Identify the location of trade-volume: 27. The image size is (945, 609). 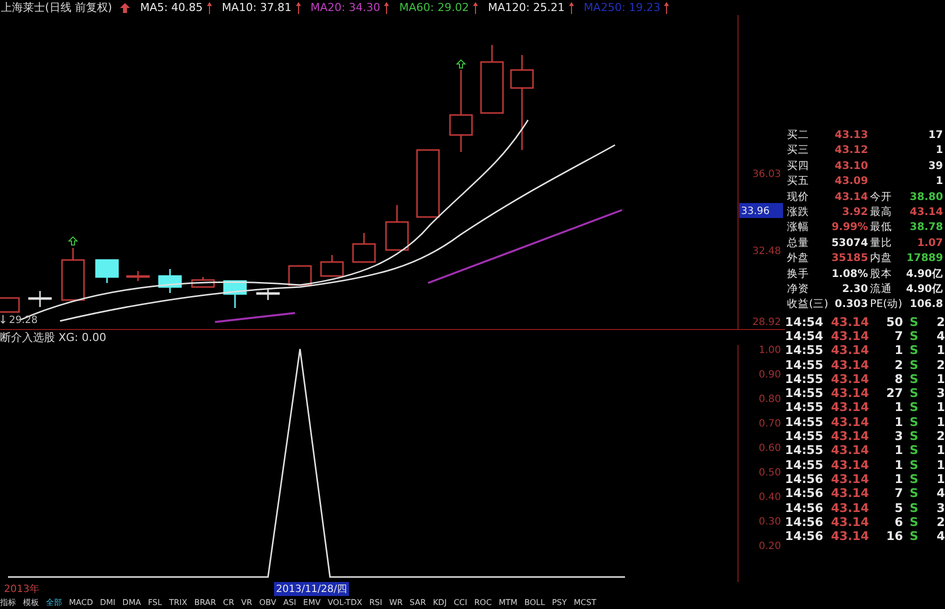
(894, 393).